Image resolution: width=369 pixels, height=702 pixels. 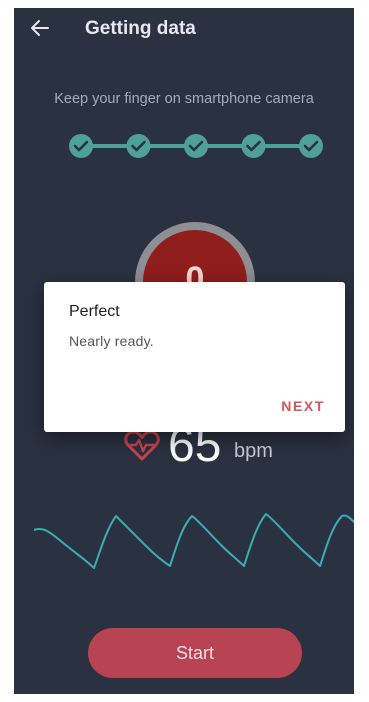 What do you see at coordinates (94, 311) in the screenshot?
I see `dialog-title: Perfect` at bounding box center [94, 311].